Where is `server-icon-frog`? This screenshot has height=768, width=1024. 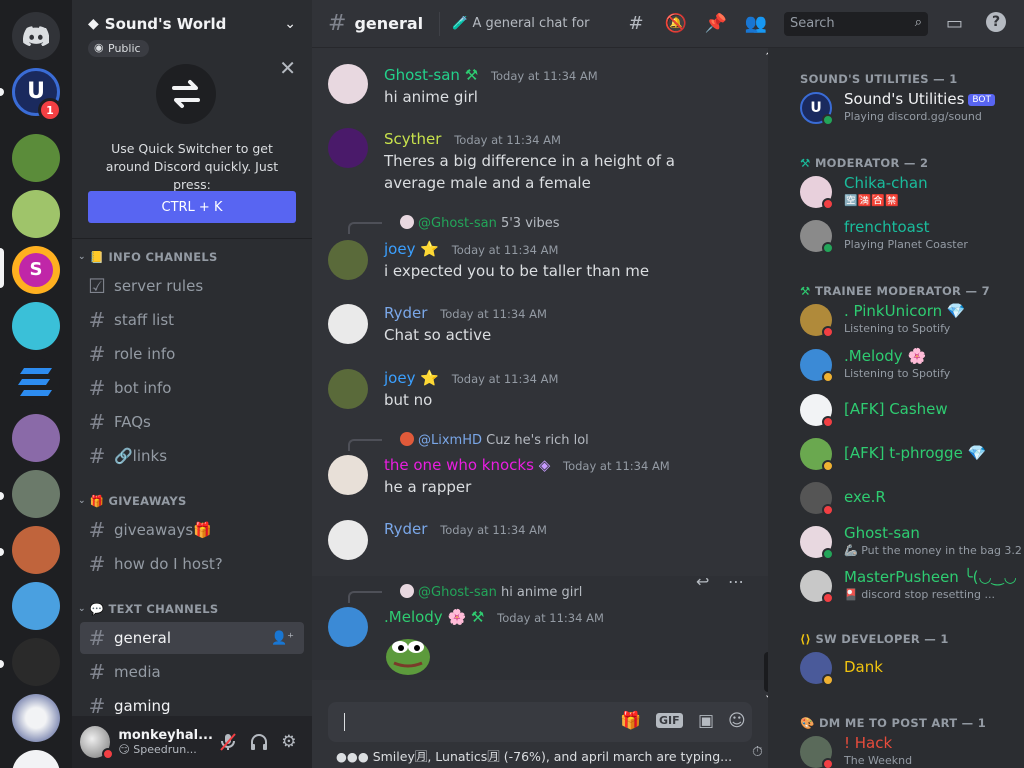
server-icon-frog is located at coordinates (36, 158).